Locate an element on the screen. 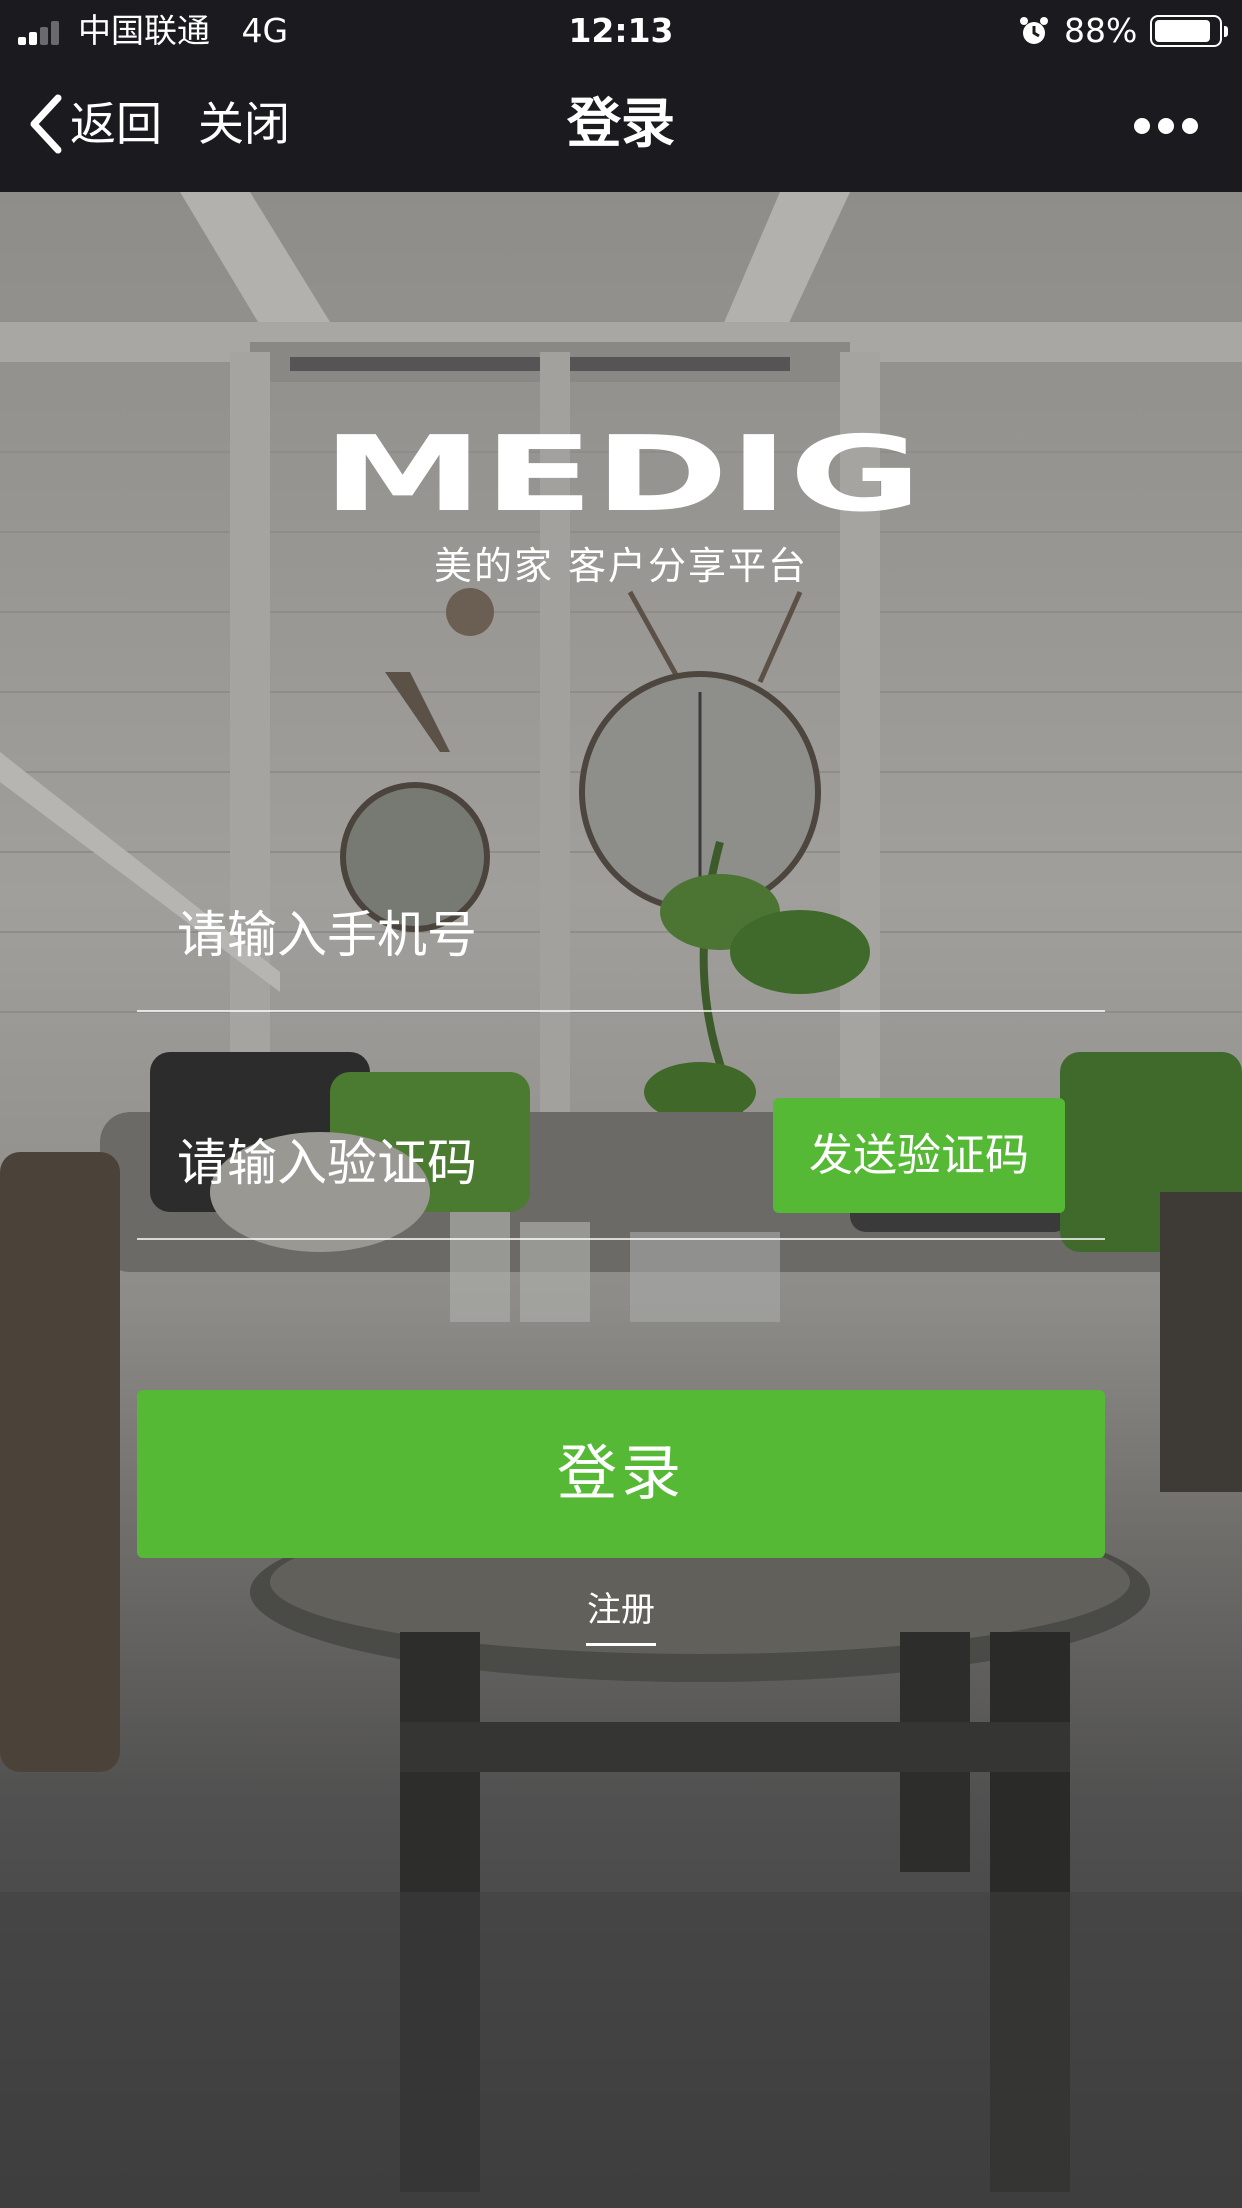 Image resolution: width=1242 pixels, height=2208 pixels. phone-input is located at coordinates (477, 935).